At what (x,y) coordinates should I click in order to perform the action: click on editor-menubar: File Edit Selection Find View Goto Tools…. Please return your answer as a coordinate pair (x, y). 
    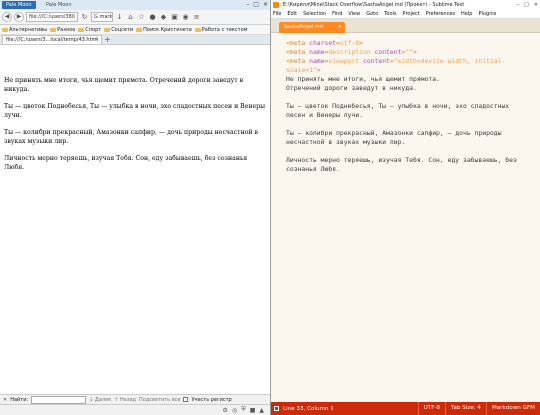
    Looking at the image, I should click on (405, 14).